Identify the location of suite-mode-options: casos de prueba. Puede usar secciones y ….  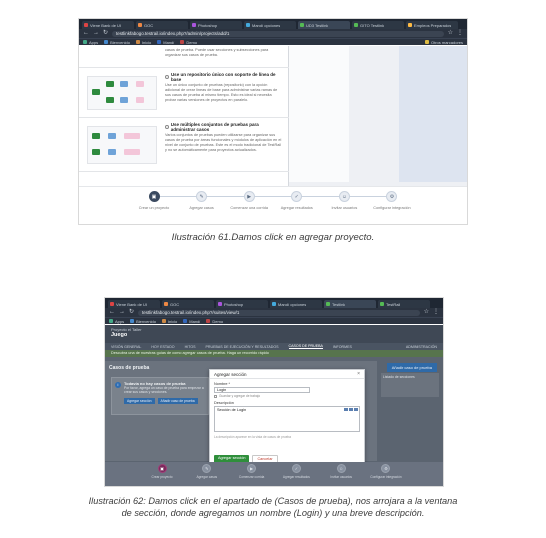
(184, 120).